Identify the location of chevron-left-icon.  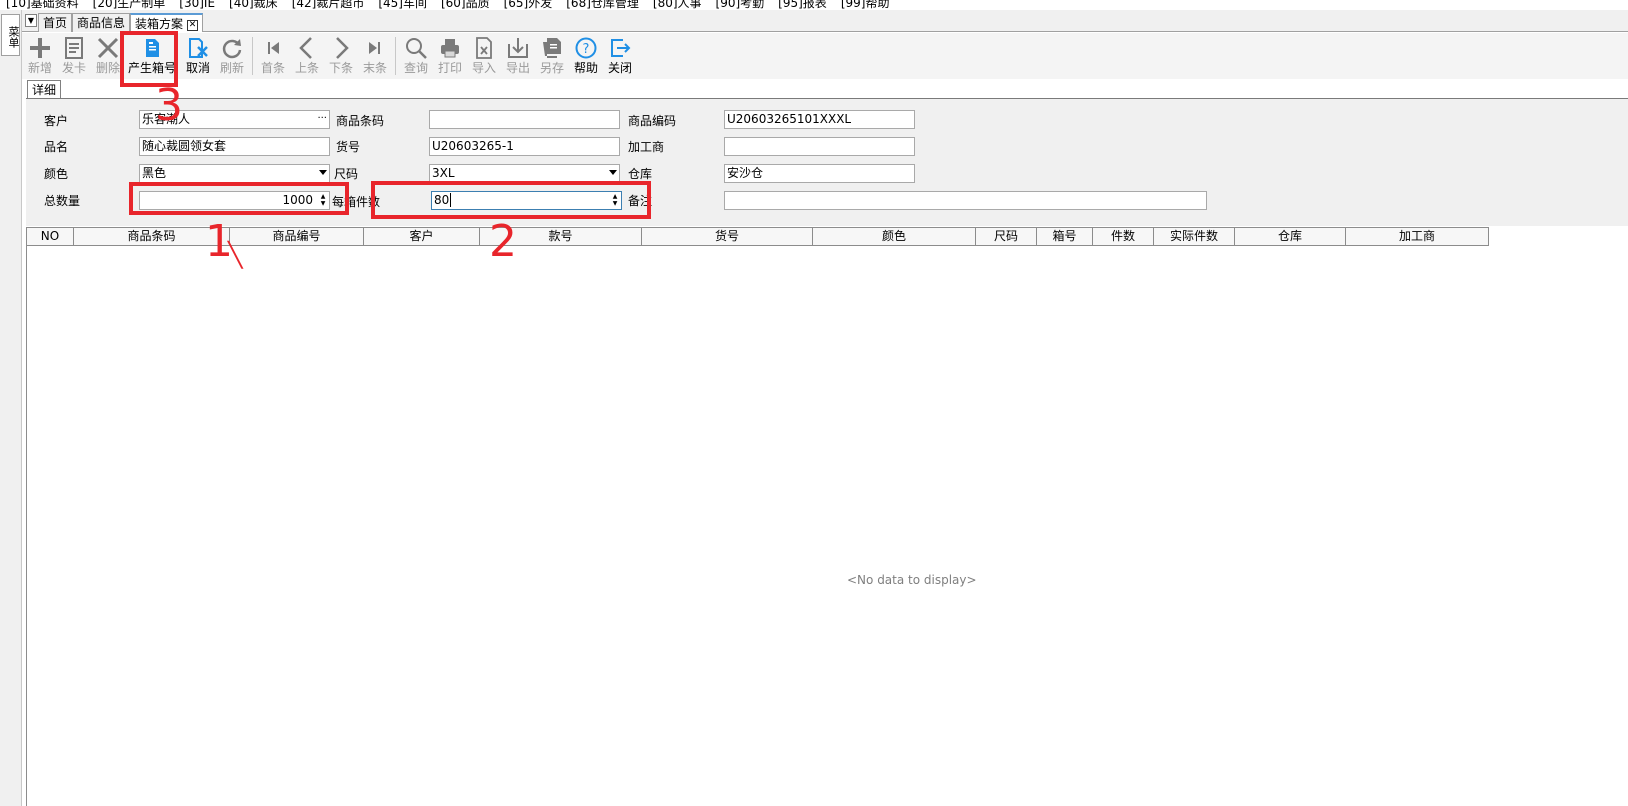
(305, 48).